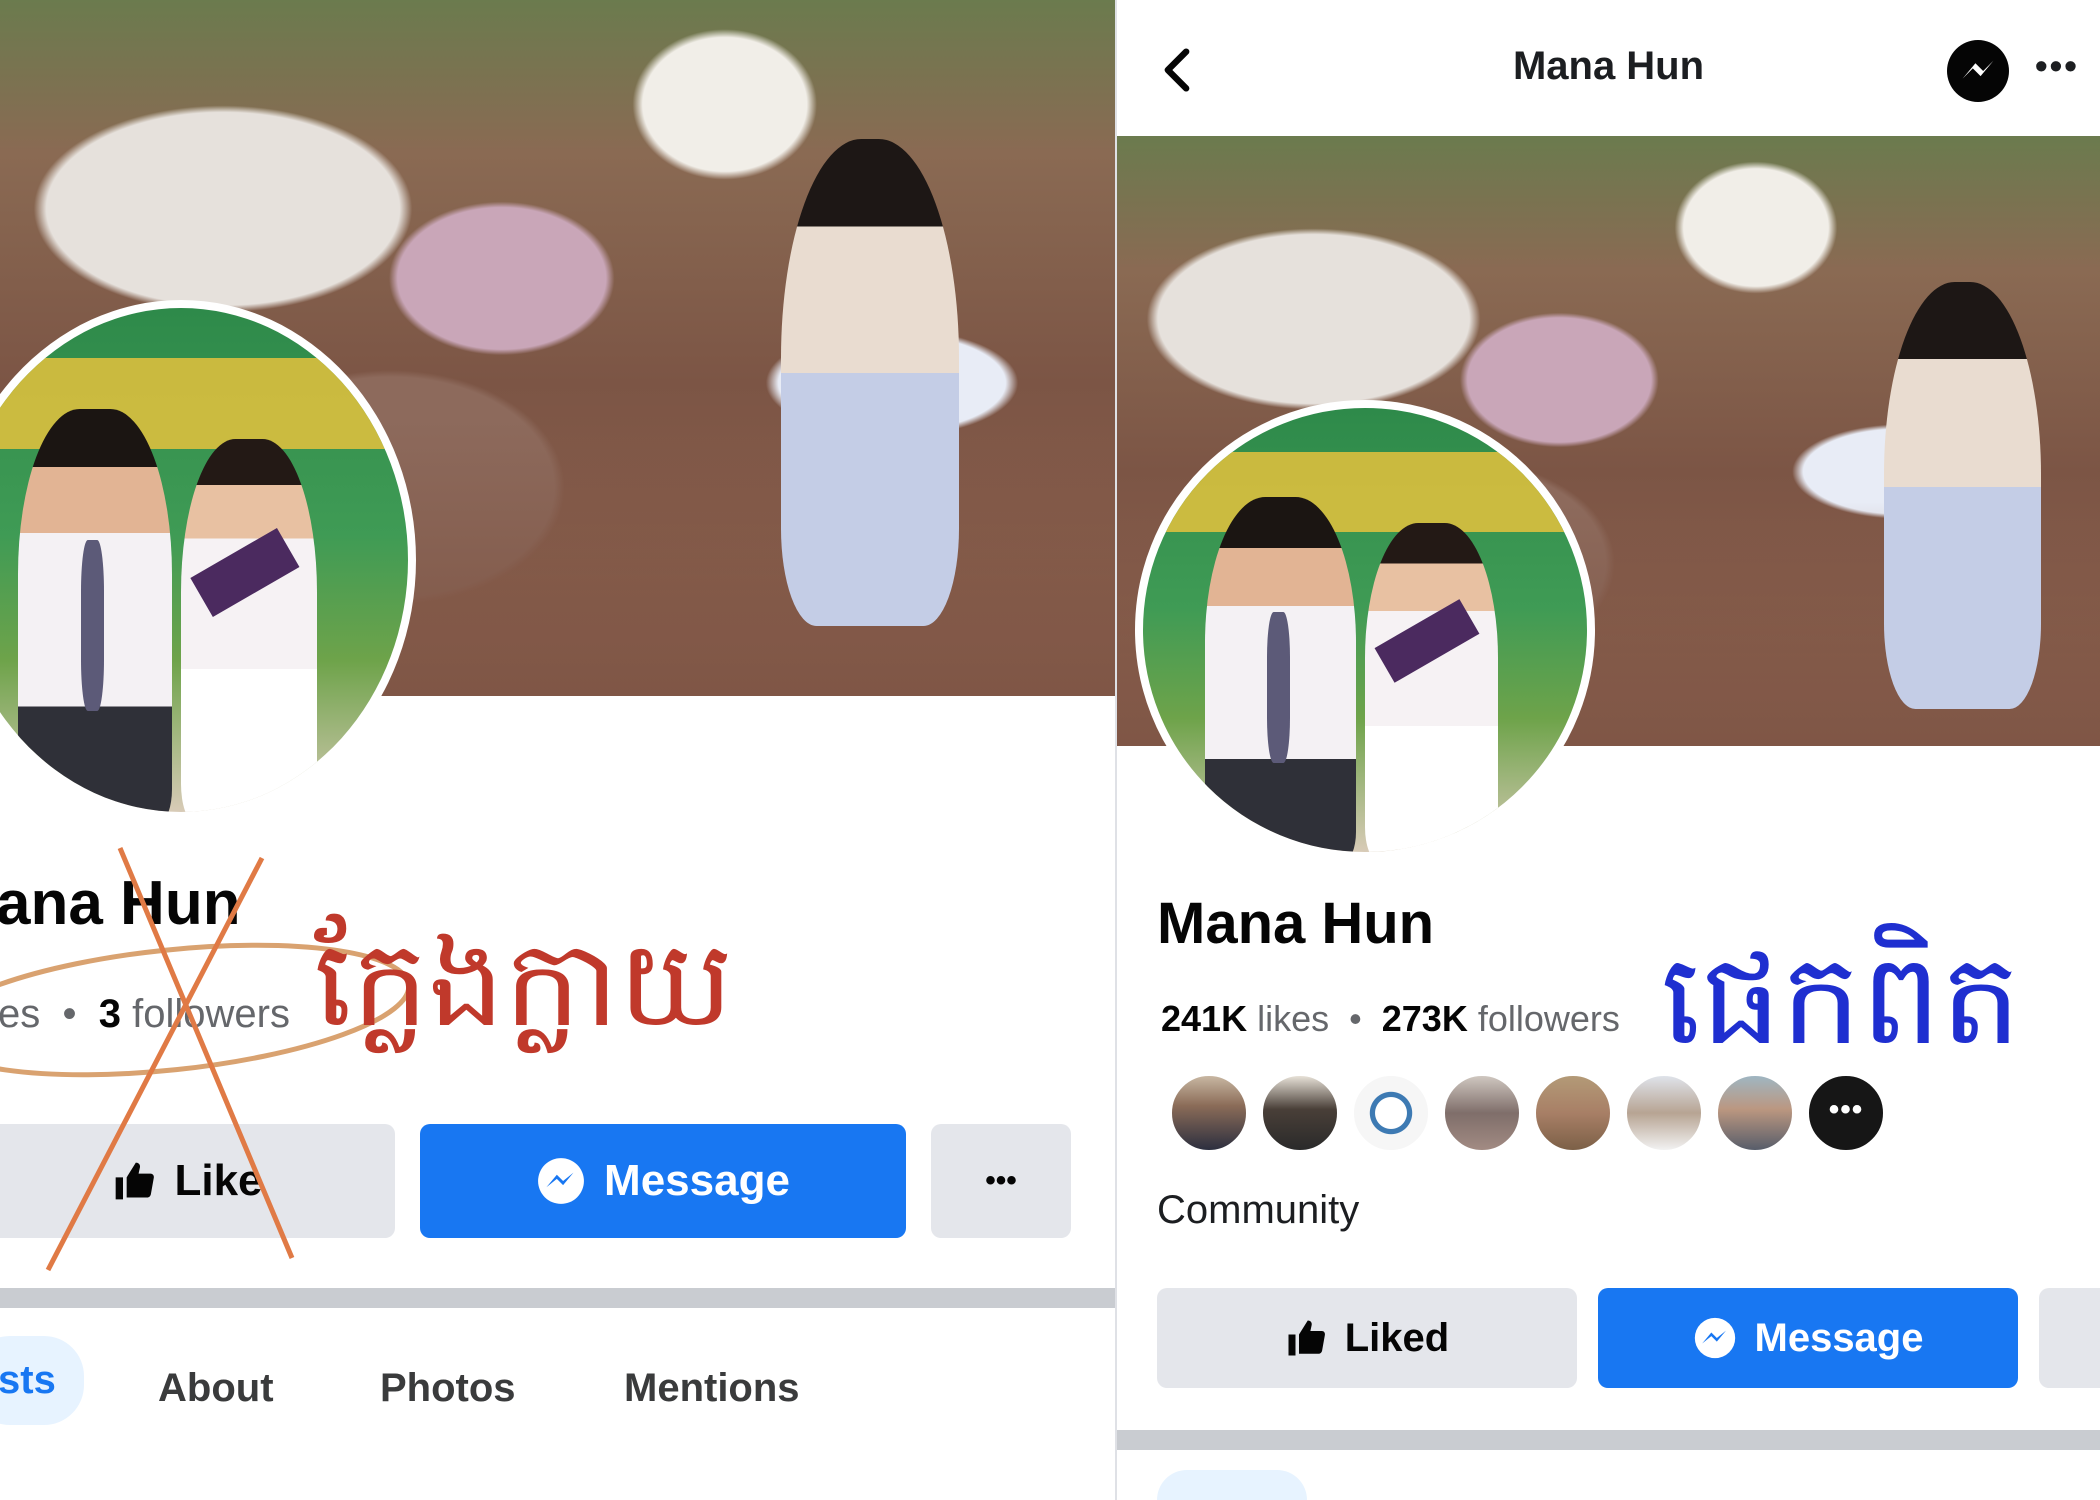  Describe the element at coordinates (1365, 492) in the screenshot. I see `avatar-banner` at that location.